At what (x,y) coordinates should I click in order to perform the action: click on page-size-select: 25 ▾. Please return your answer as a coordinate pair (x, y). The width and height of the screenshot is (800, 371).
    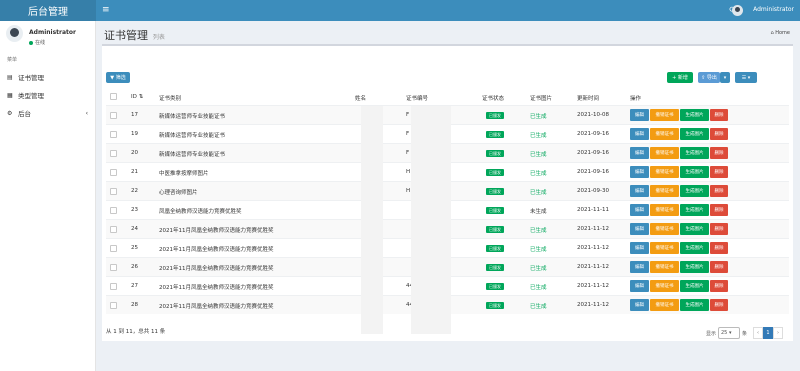
    Looking at the image, I should click on (728, 333).